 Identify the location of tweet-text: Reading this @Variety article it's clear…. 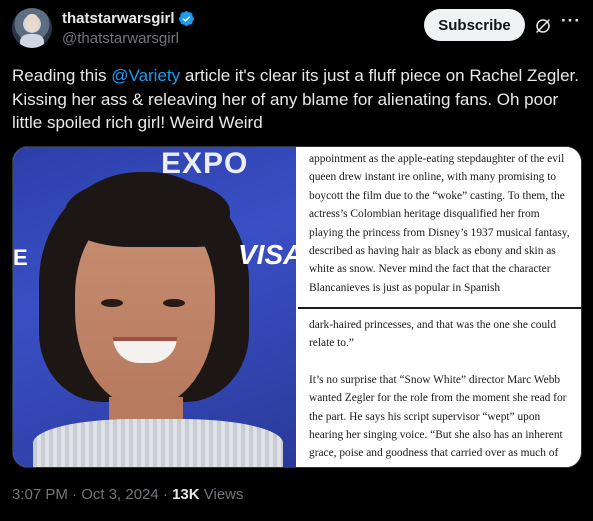
(297, 99).